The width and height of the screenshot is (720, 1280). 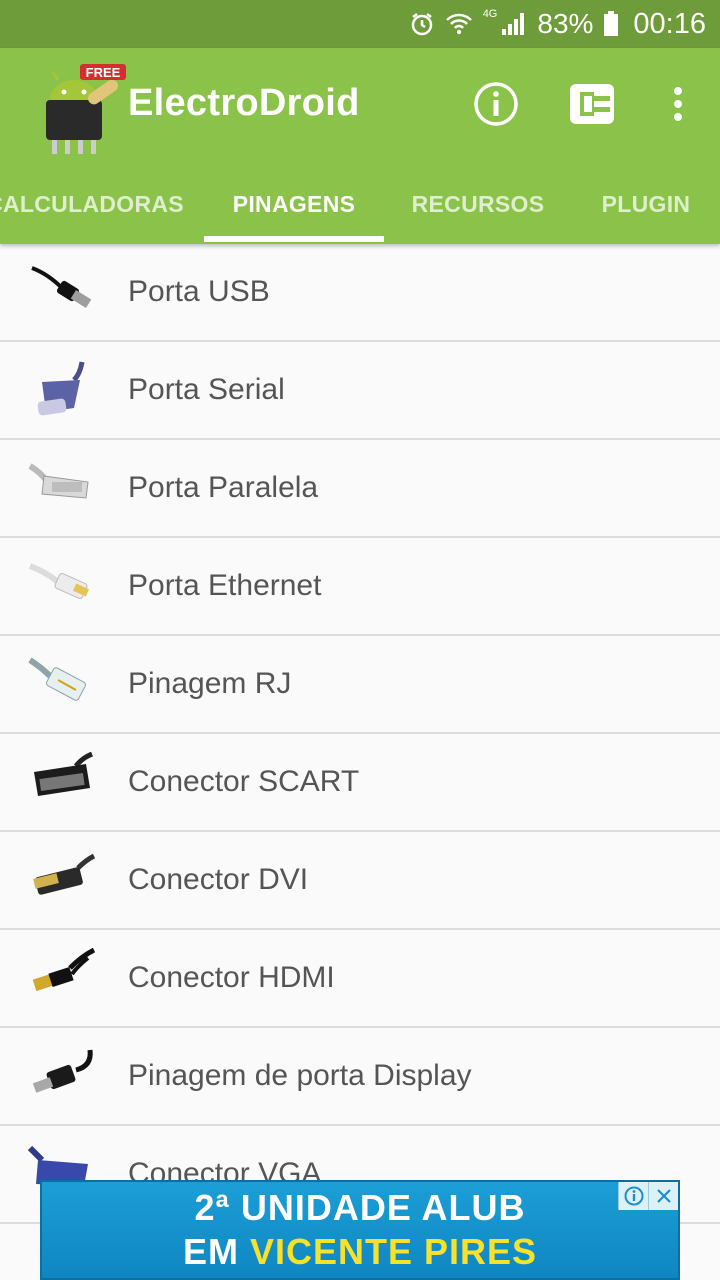 I want to click on plug-icon, so click(x=592, y=104).